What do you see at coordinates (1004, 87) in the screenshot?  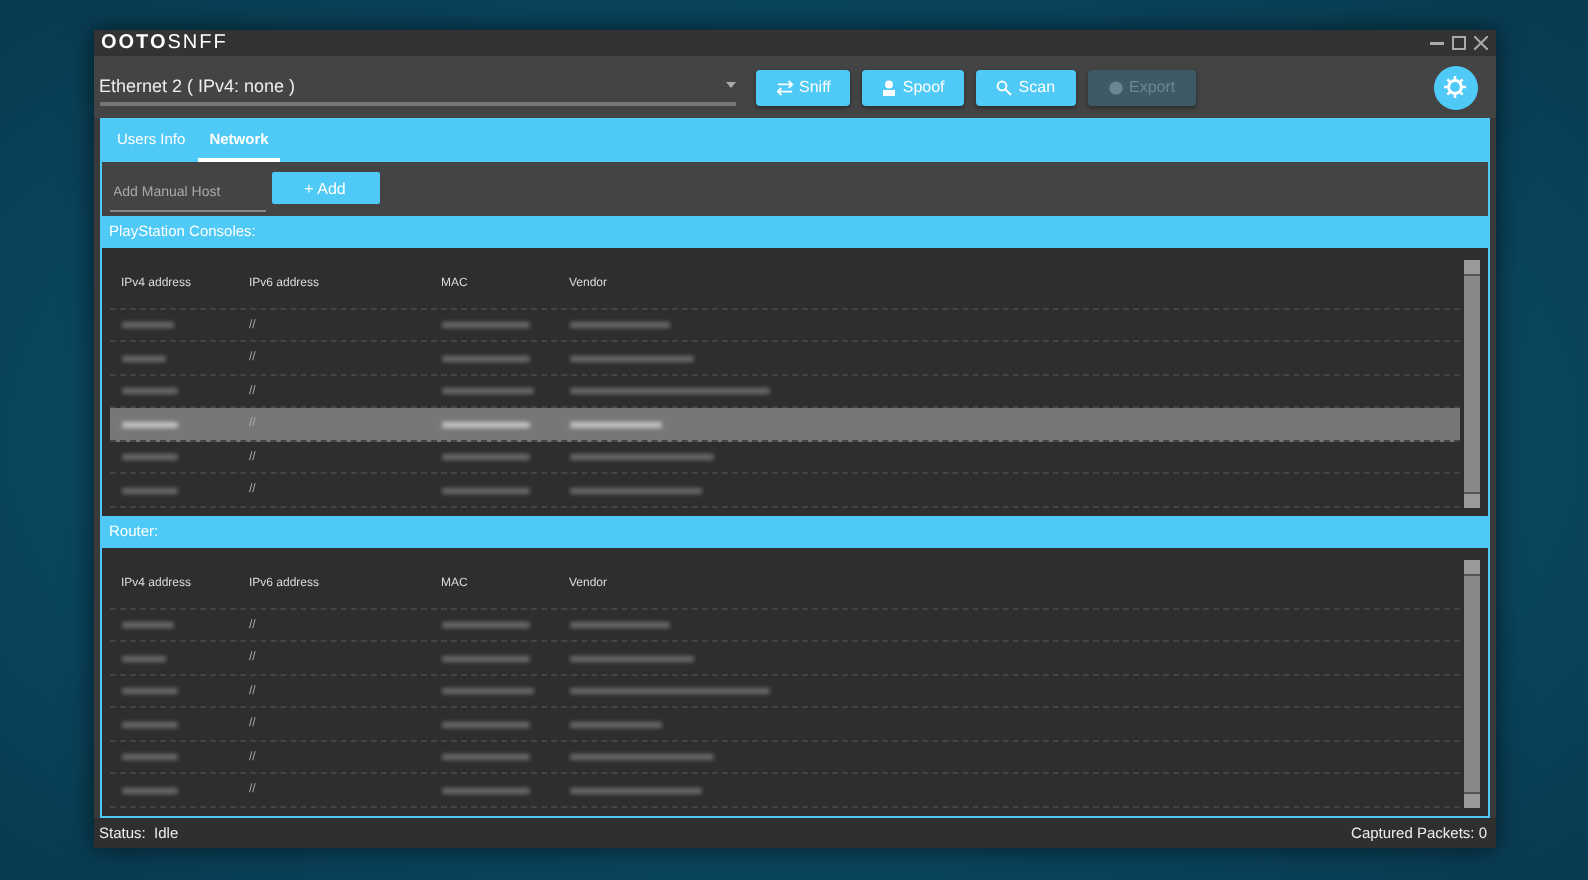 I see `search-icon` at bounding box center [1004, 87].